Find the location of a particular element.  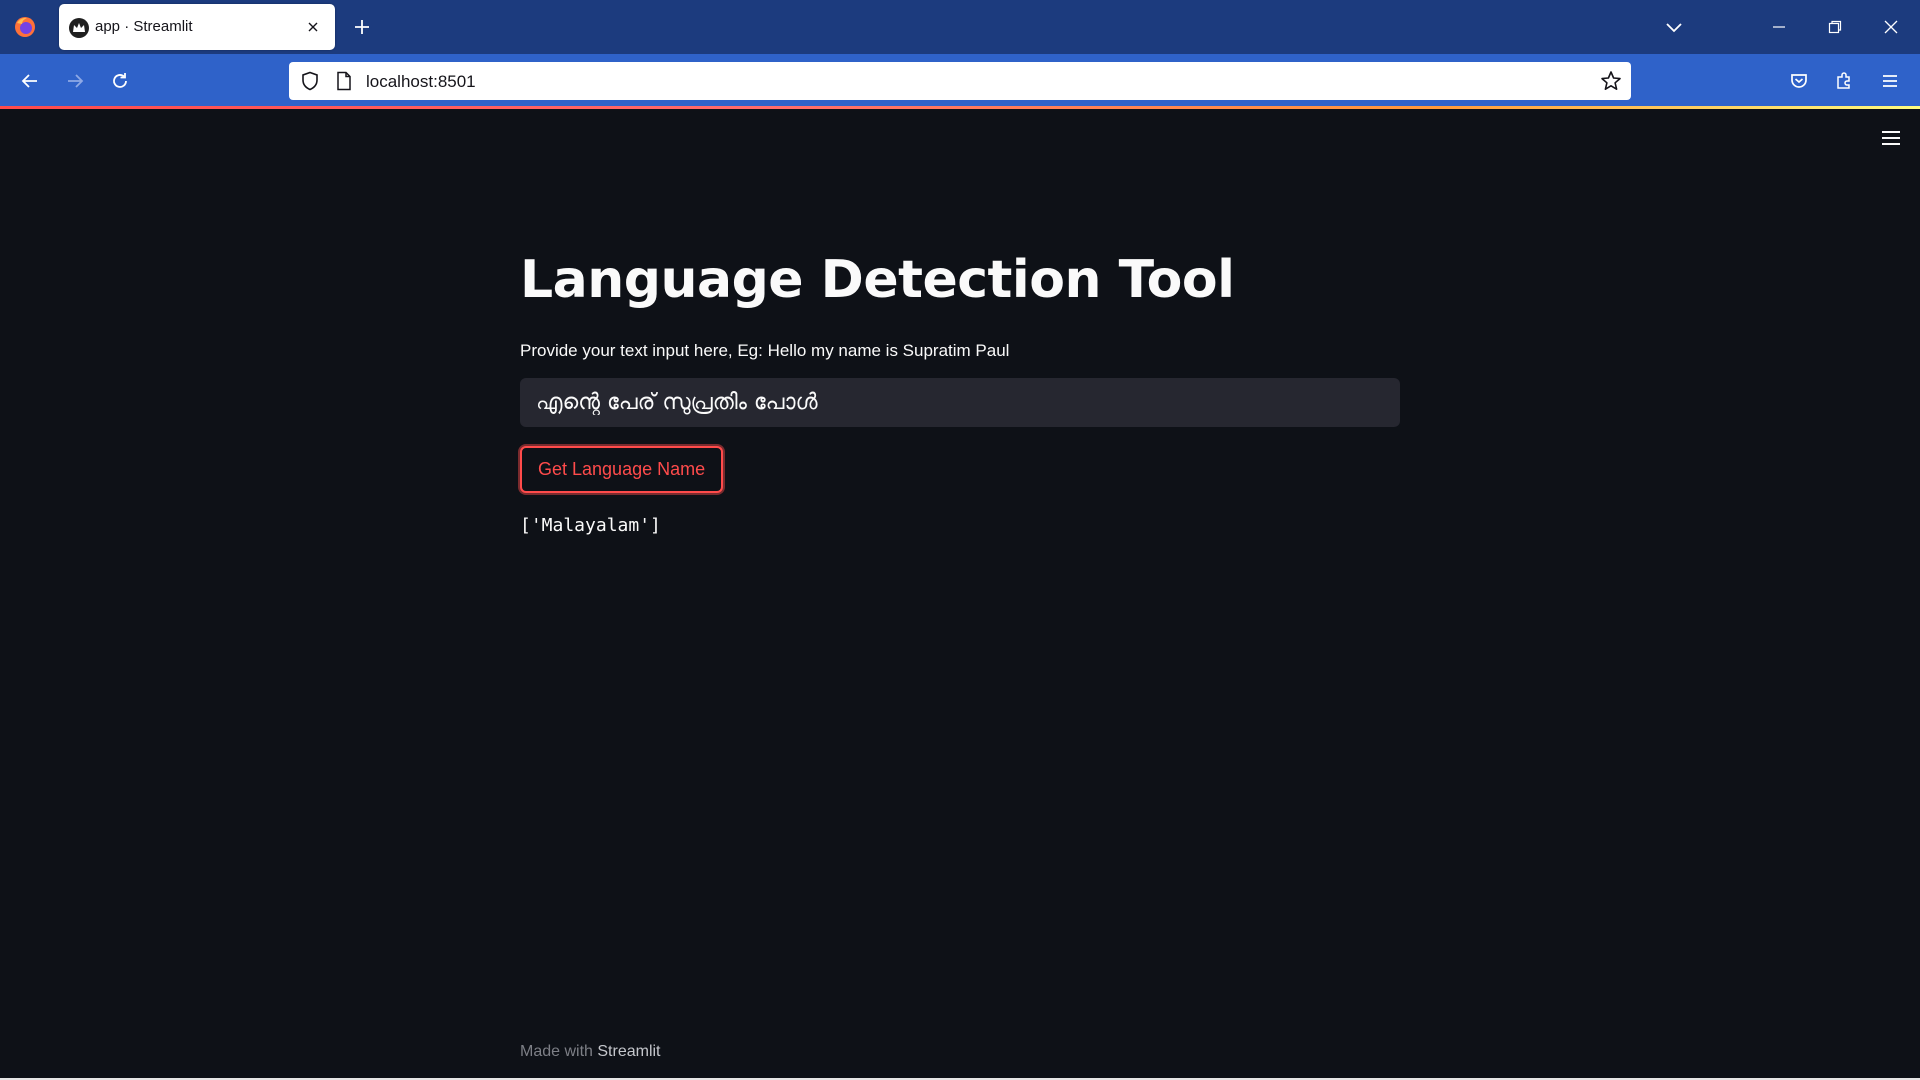

restore-icon is located at coordinates (1835, 27).